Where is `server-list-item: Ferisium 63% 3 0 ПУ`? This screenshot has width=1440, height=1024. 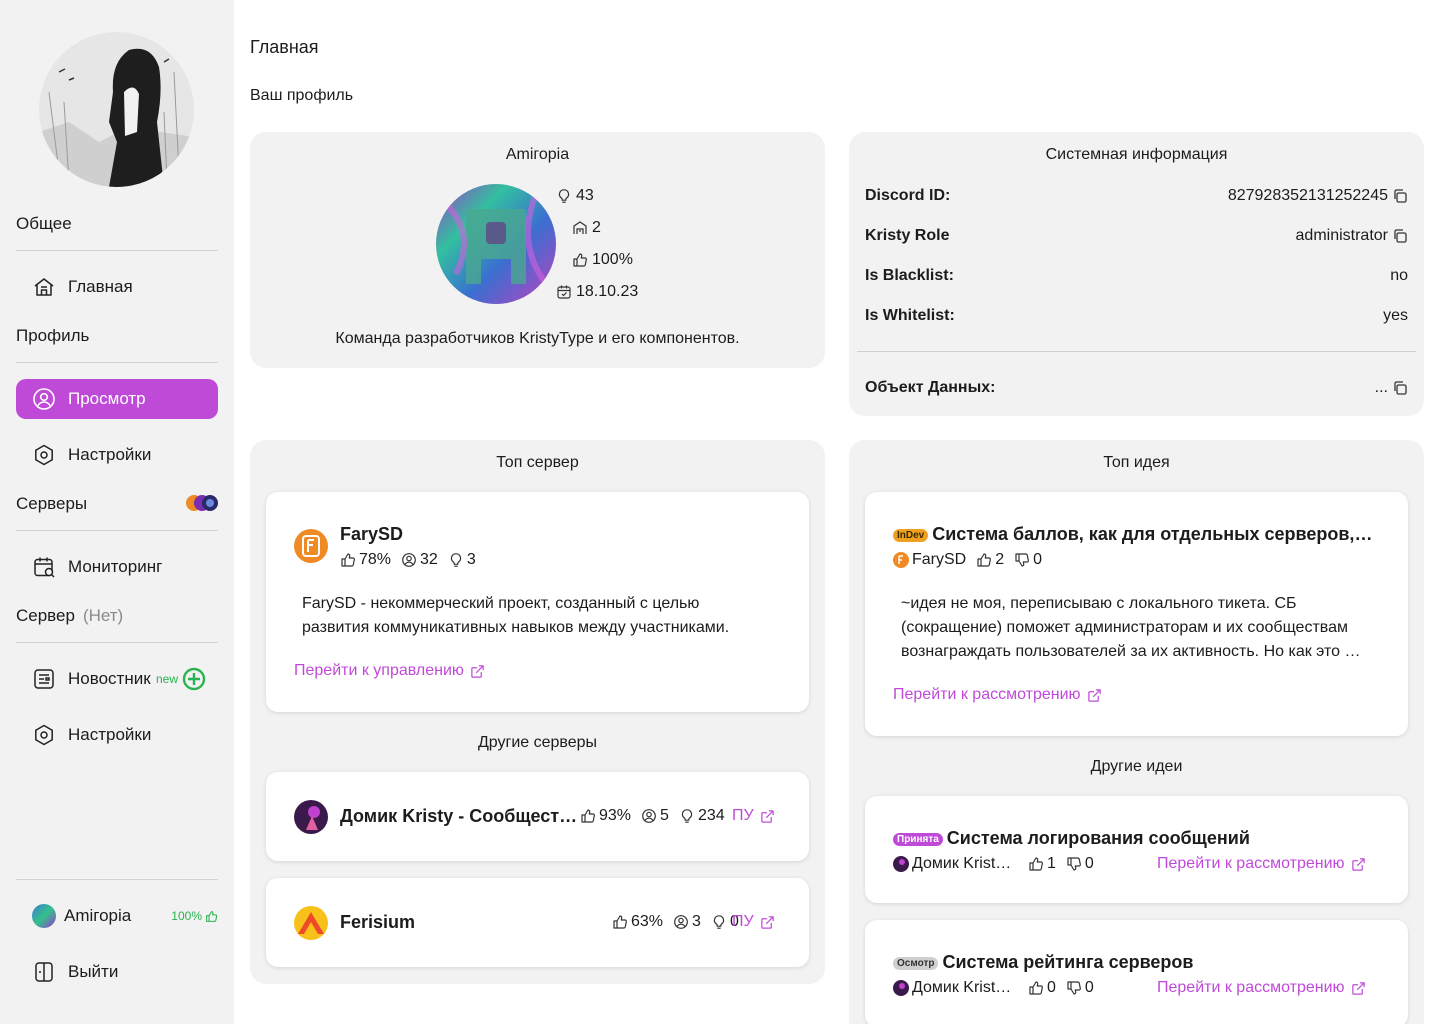
server-list-item: Ferisium 63% 3 0 ПУ is located at coordinates (537, 922).